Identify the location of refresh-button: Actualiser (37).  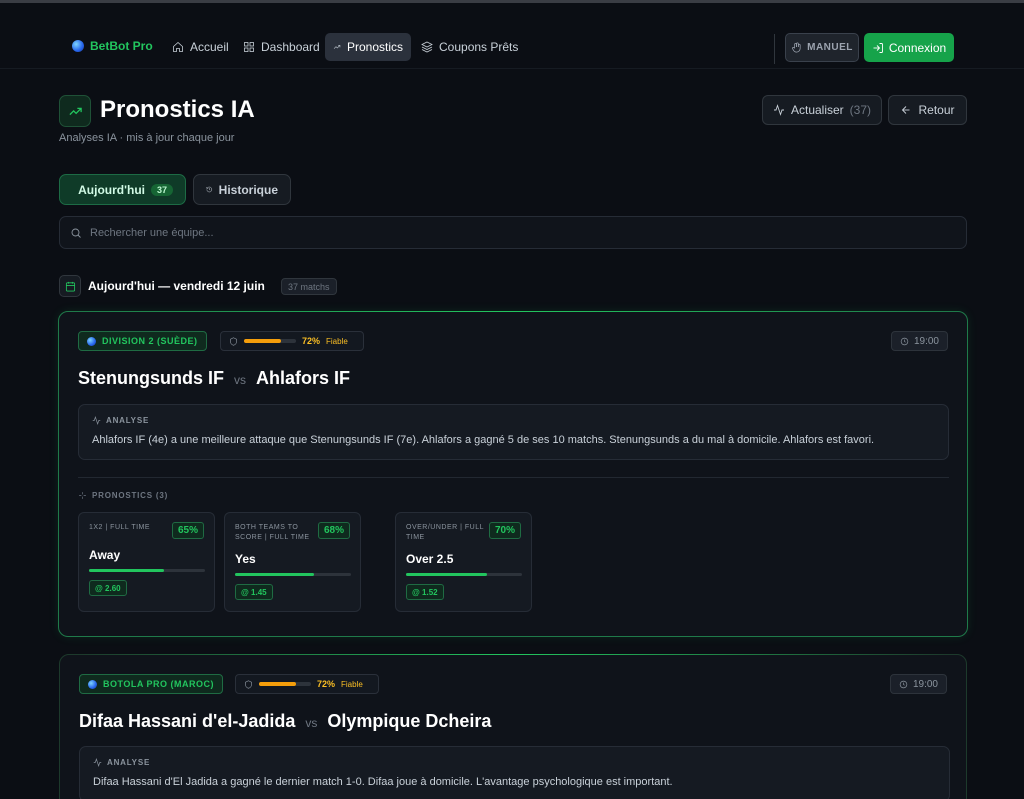
(822, 110).